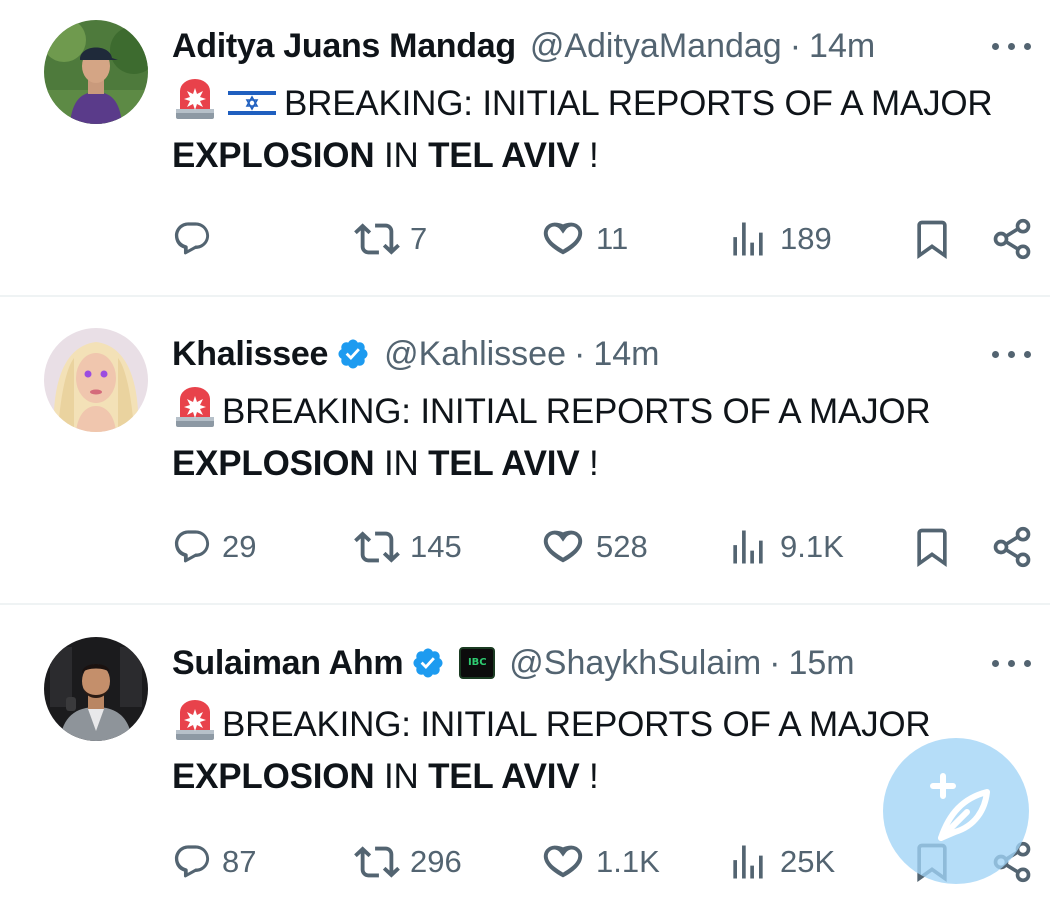 This screenshot has height=917, width=1050. I want to click on compose-button, so click(956, 811).